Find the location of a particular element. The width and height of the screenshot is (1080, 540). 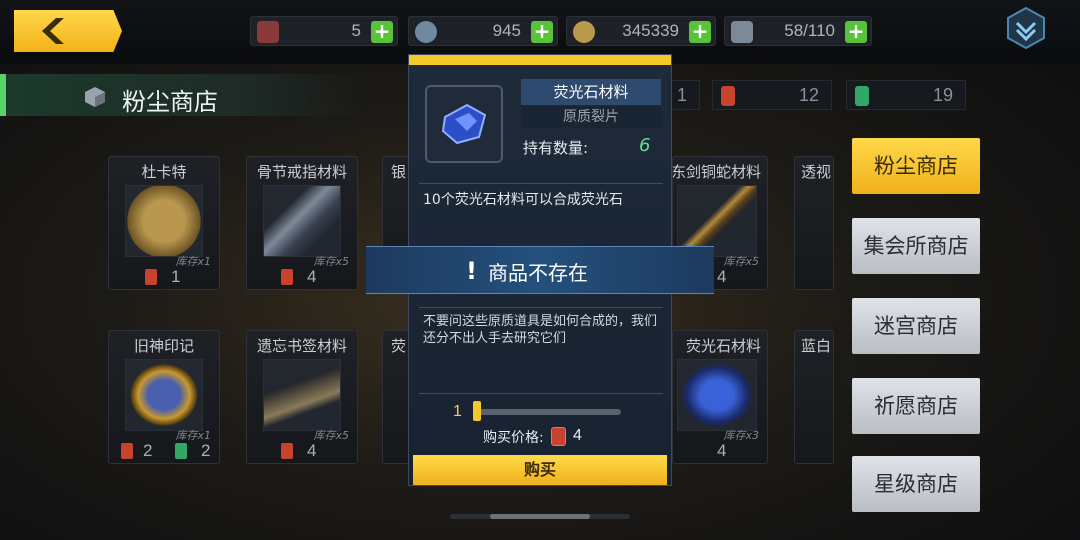

page-scroll-indicator is located at coordinates (540, 516).